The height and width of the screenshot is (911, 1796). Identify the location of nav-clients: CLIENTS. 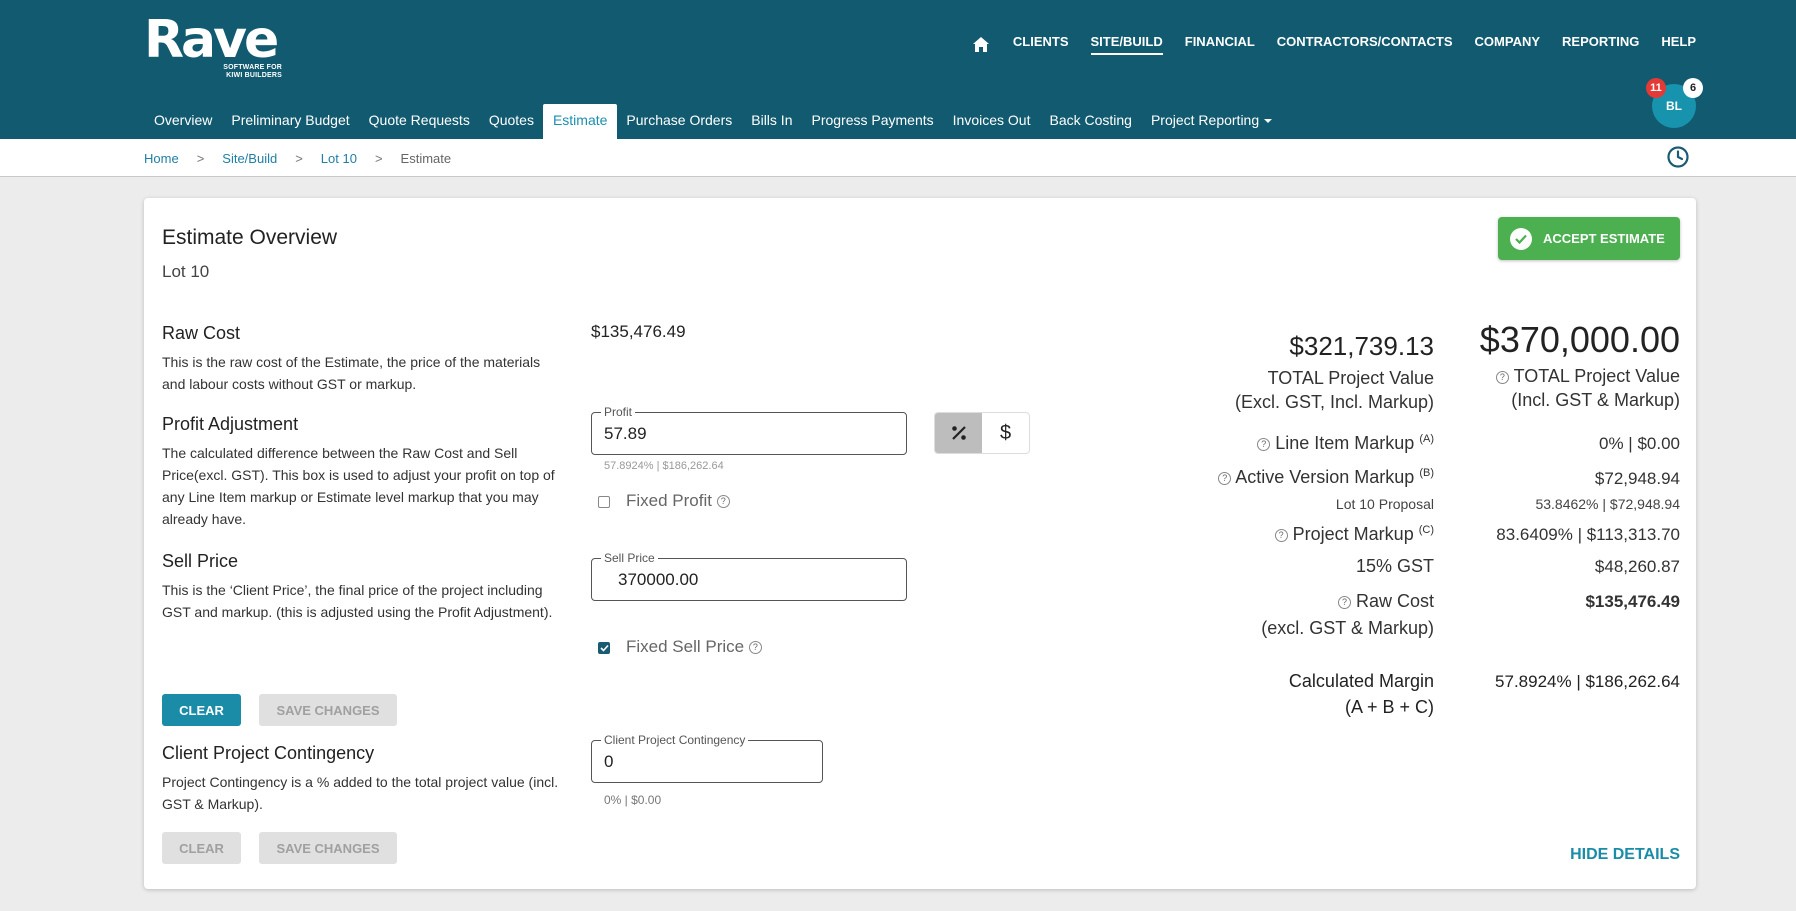
(1041, 44).